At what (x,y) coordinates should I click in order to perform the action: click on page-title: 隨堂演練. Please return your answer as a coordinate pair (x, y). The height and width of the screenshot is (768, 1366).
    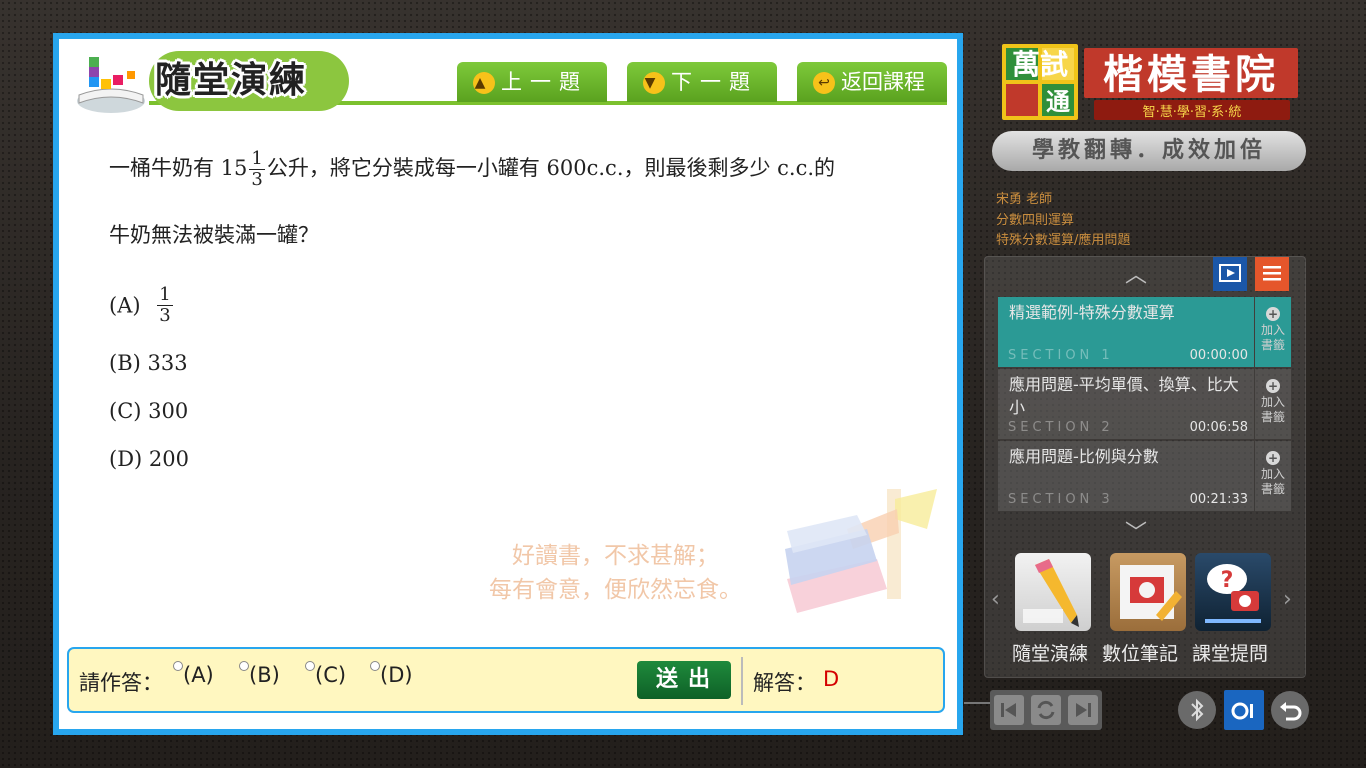
    Looking at the image, I should click on (231, 80).